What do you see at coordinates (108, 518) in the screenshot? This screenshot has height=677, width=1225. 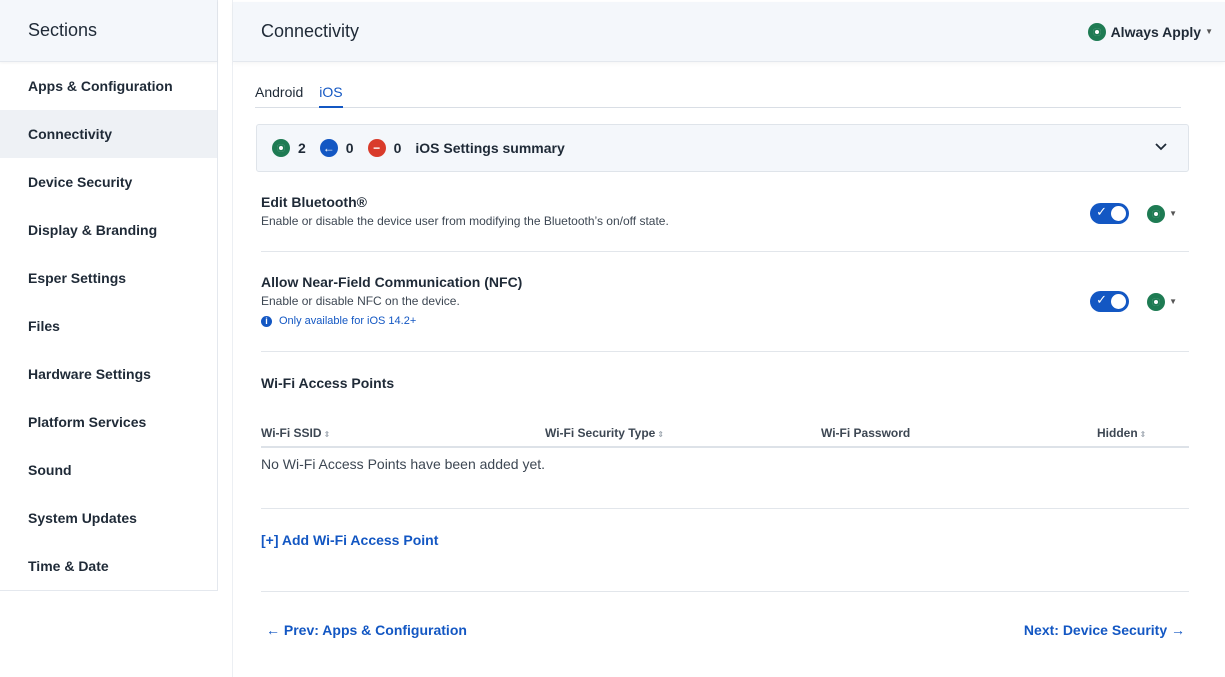 I see `sidebar-item-system-updates: System Updates` at bounding box center [108, 518].